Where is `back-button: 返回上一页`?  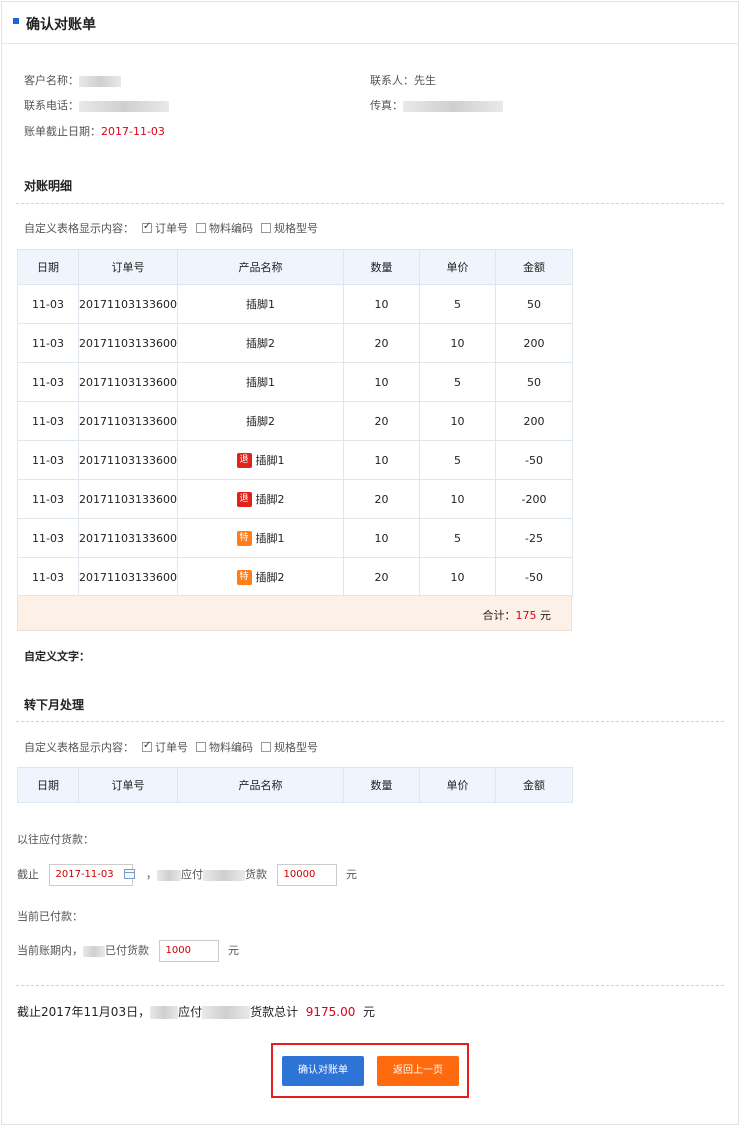 back-button: 返回上一页 is located at coordinates (418, 1071).